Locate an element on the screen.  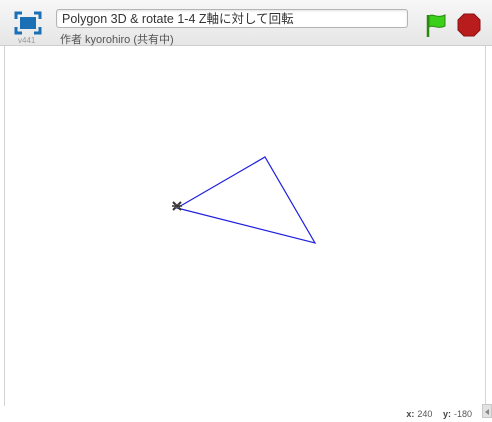
x-value: 240 is located at coordinates (425, 414).